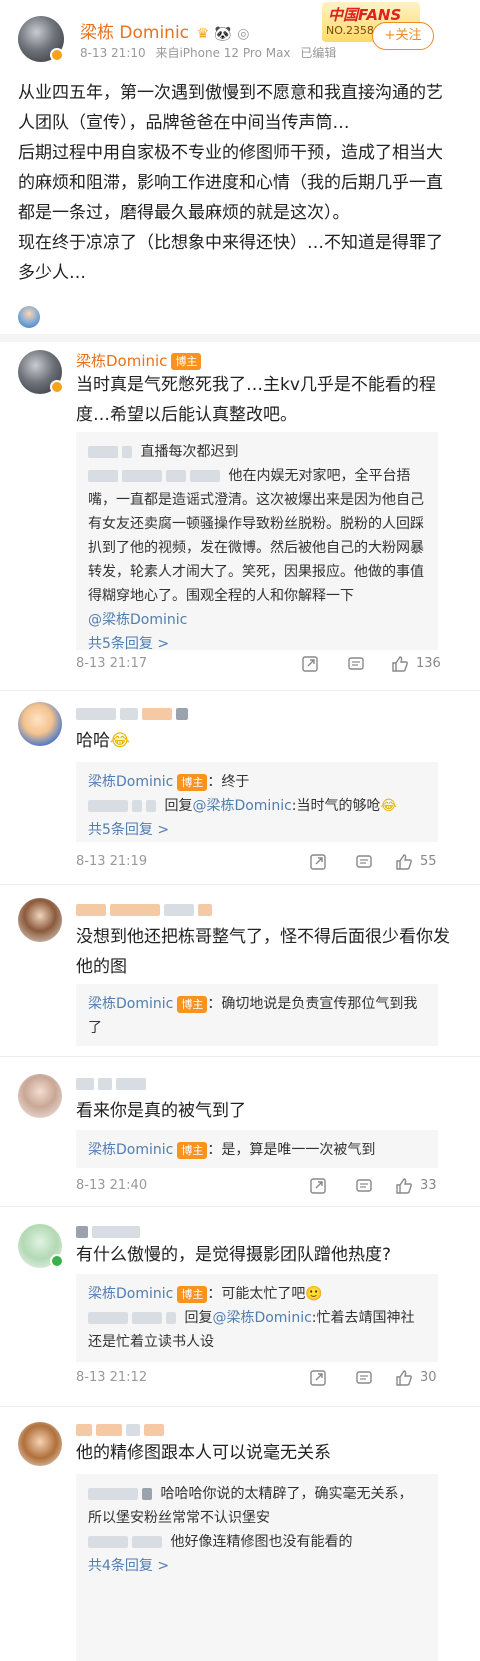 This screenshot has height=1661, width=480. I want to click on reply-line: 梁栋Dominic 博主 ：确切地说是负责宣传那位气到我了, so click(257, 1016).